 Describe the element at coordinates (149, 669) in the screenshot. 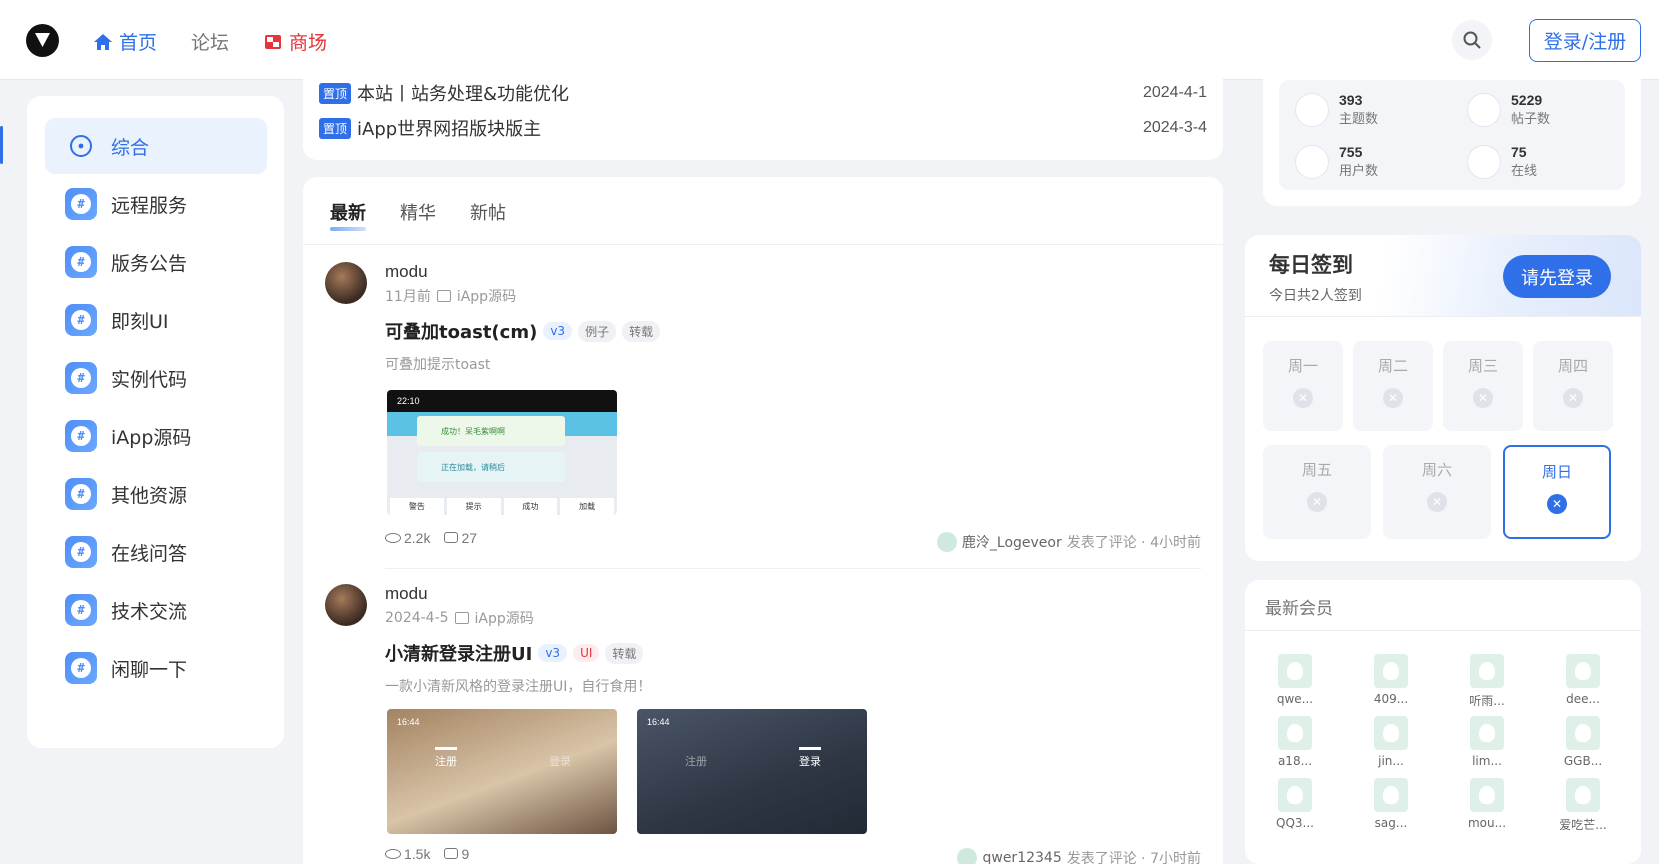

I see `sidebar-item-label: 闲聊一下` at that location.